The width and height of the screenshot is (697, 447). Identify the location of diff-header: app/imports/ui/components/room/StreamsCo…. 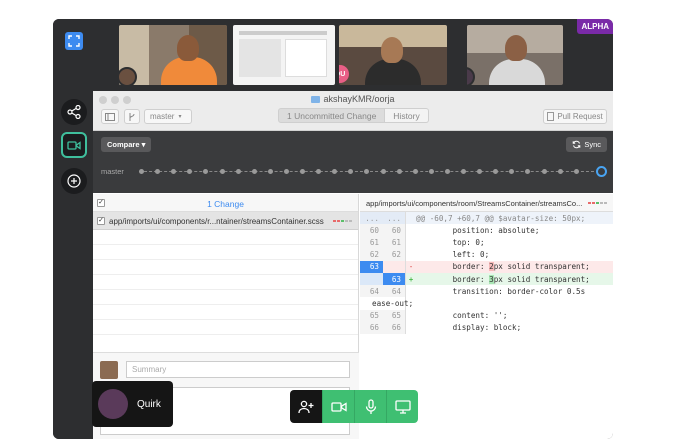
(486, 203).